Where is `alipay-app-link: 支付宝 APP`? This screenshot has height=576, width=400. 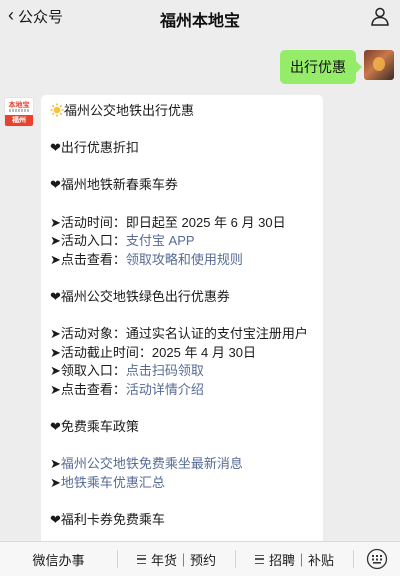 alipay-app-link: 支付宝 APP is located at coordinates (160, 240).